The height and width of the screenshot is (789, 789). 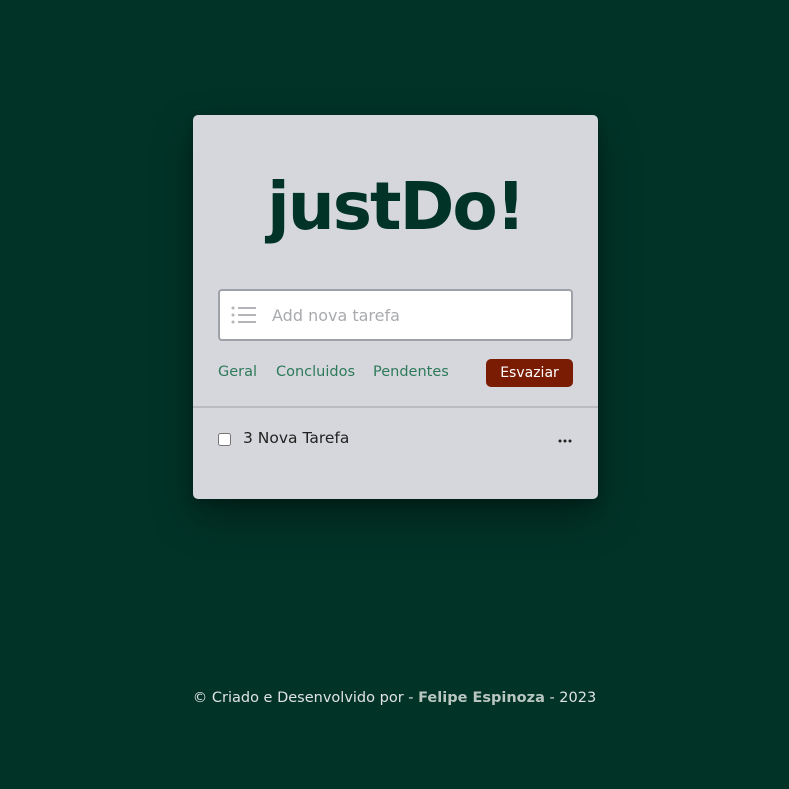 What do you see at coordinates (396, 206) in the screenshot?
I see `app-logo: justDo!` at bounding box center [396, 206].